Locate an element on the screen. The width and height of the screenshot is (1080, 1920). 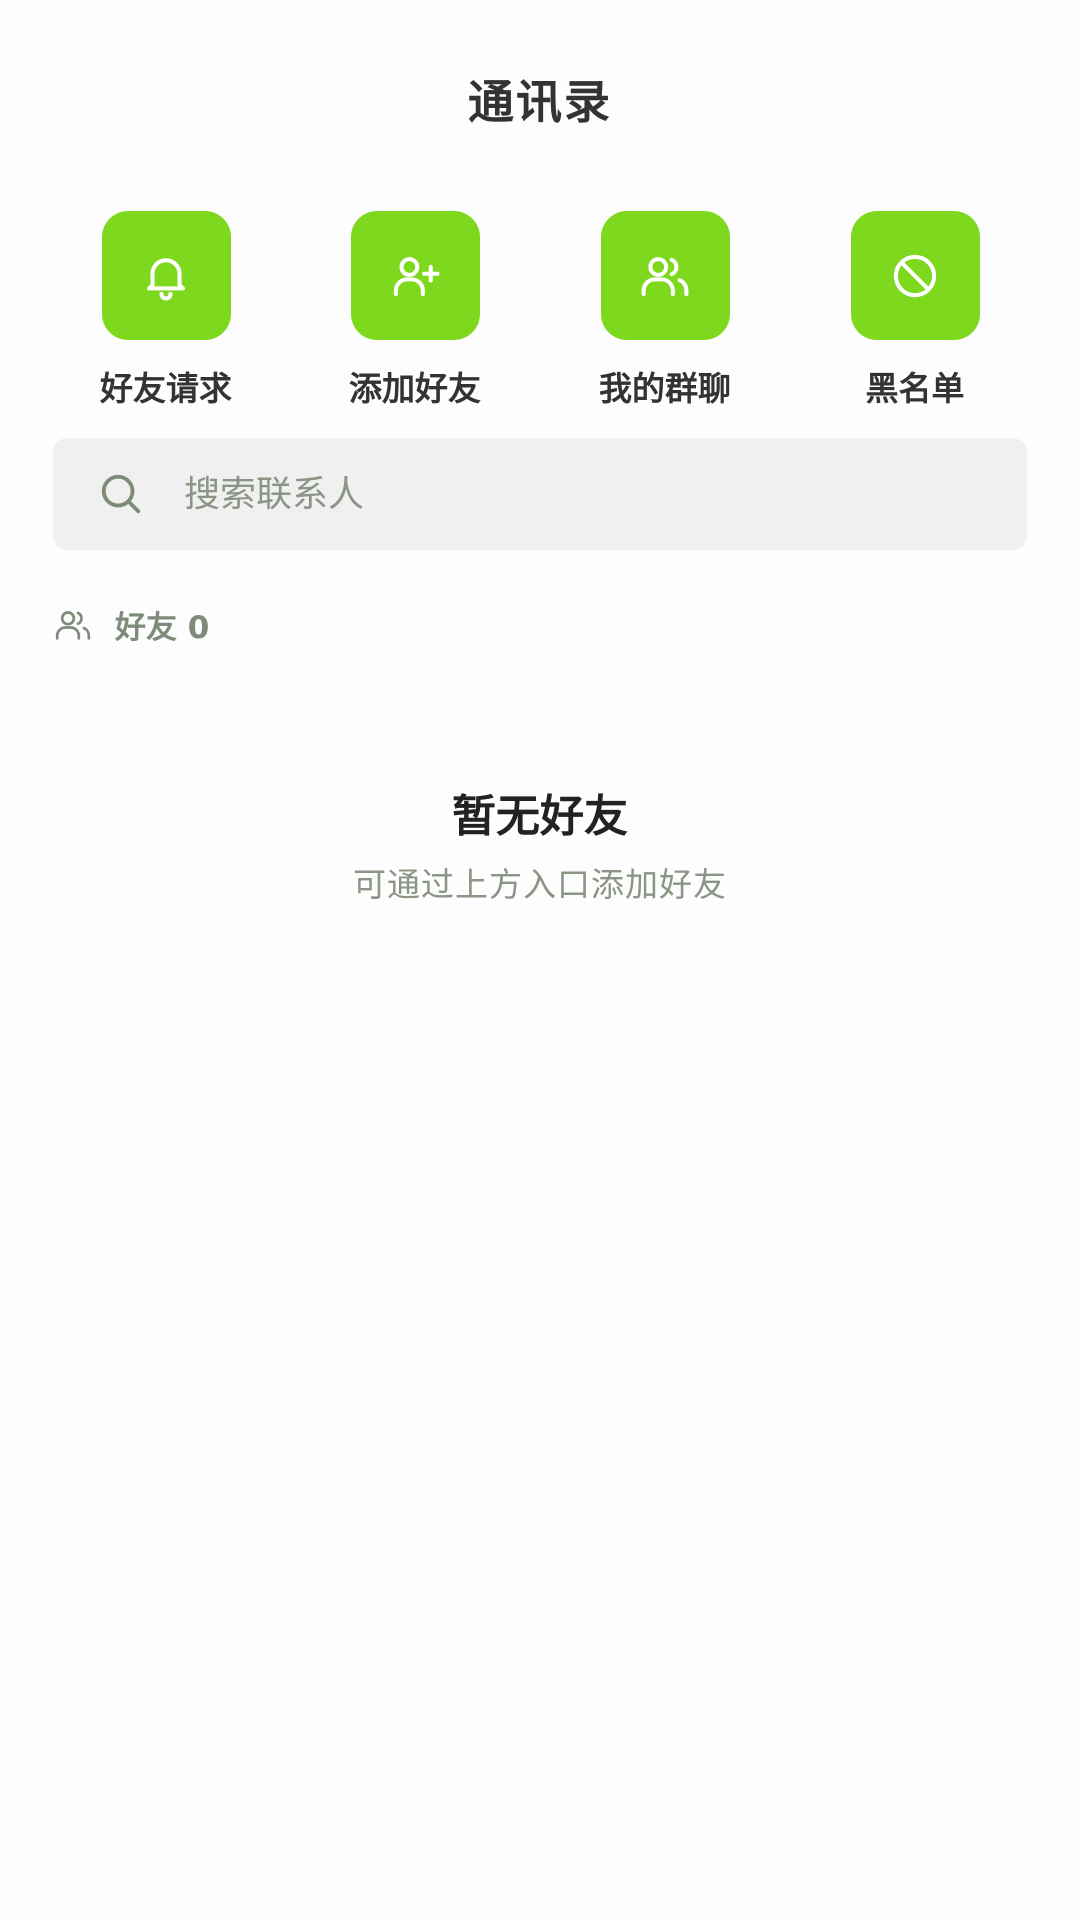
search-bar is located at coordinates (540, 494).